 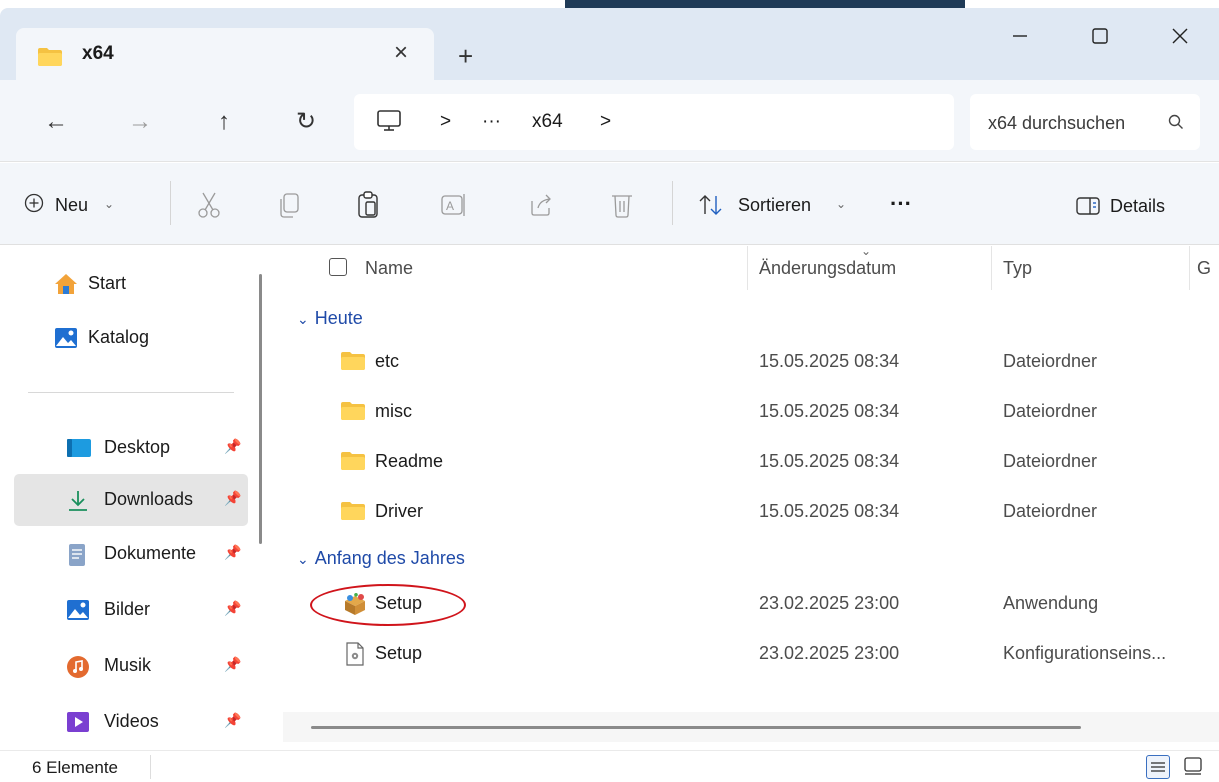 I want to click on sidebar-item-katalog: Katalog, so click(x=131, y=338).